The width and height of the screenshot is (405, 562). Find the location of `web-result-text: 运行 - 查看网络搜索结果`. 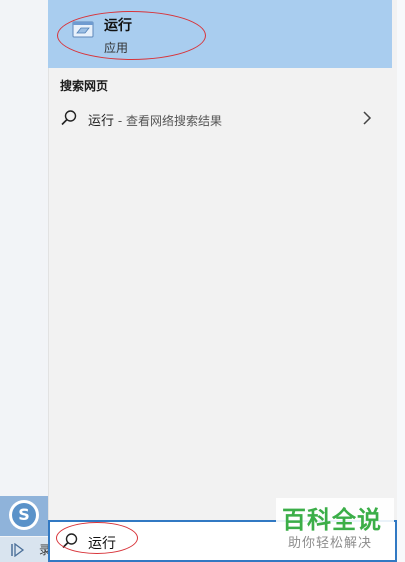

web-result-text: 运行 - 查看网络搜索结果 is located at coordinates (155, 119).